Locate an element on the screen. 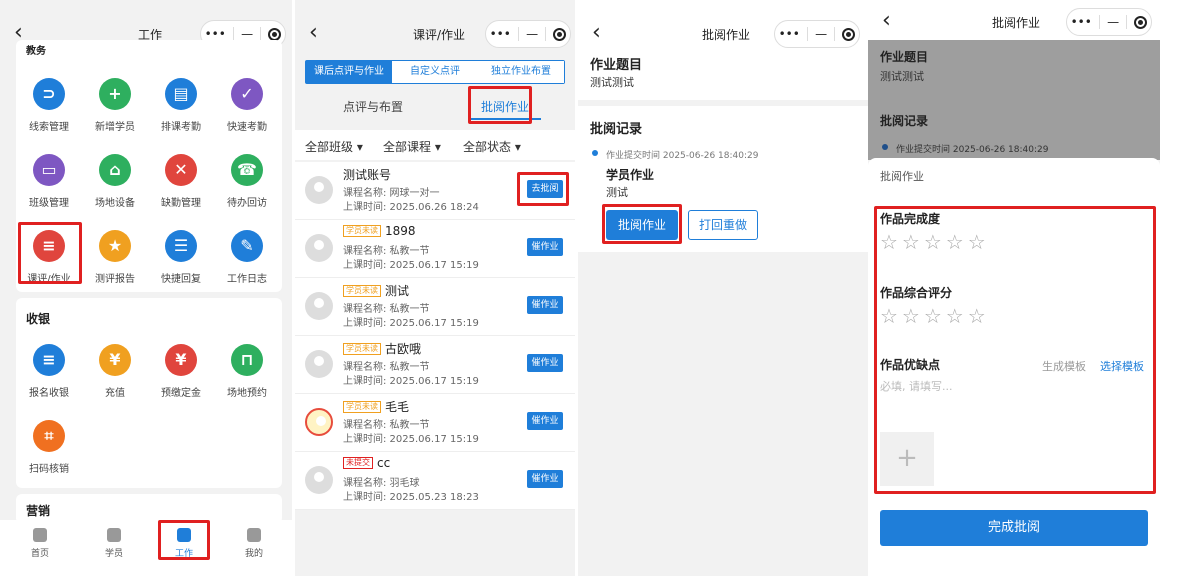 This screenshot has height=576, width=1187. finish-review-button: 完成批阅 is located at coordinates (1014, 528).